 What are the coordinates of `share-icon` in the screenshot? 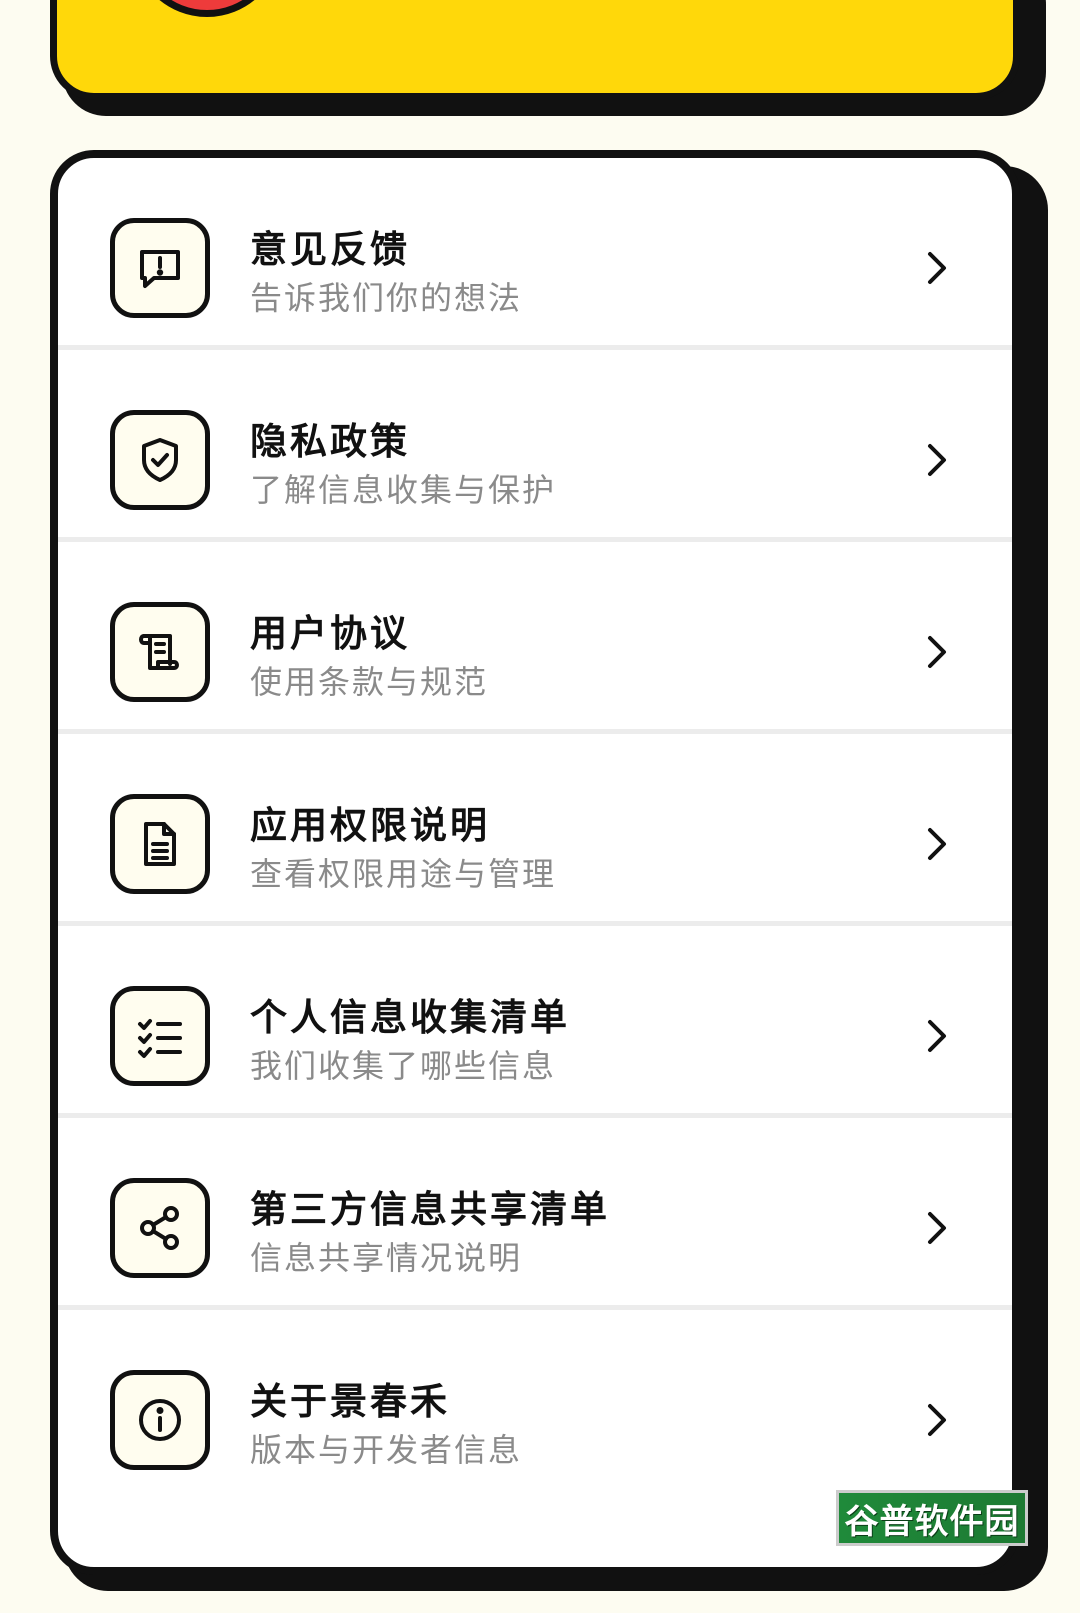 It's located at (160, 1228).